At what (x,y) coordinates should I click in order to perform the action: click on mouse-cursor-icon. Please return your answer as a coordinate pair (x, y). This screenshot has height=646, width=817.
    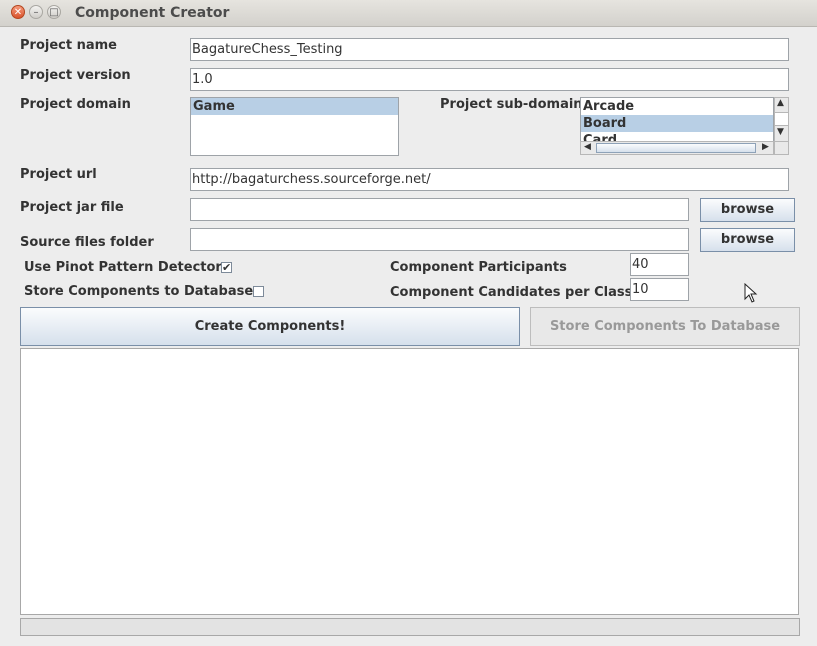
    Looking at the image, I should click on (751, 293).